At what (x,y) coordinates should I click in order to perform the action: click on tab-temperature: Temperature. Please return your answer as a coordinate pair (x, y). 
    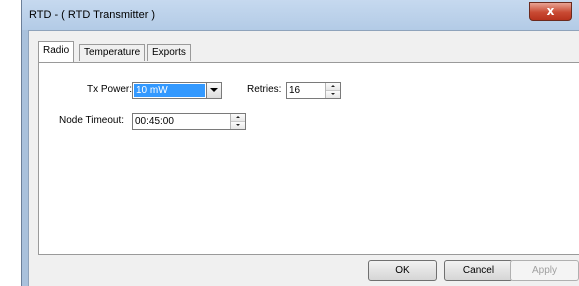
    Looking at the image, I should click on (112, 52).